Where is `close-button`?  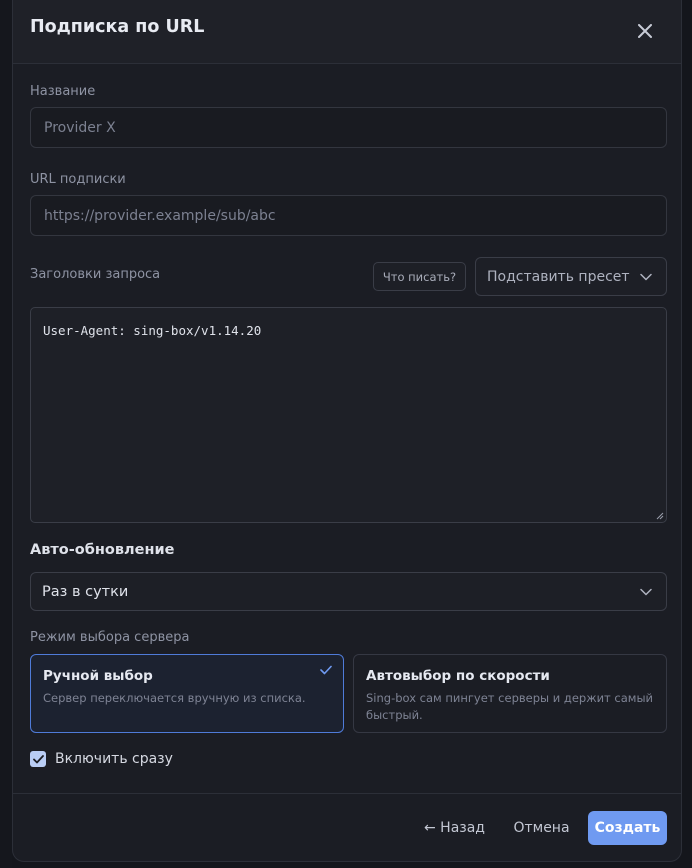 close-button is located at coordinates (645, 31).